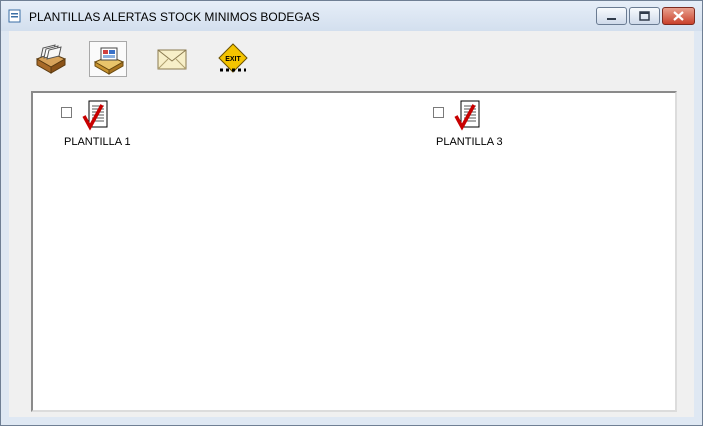  I want to click on template-item-1: PLANTILLA 1, so click(121, 129).